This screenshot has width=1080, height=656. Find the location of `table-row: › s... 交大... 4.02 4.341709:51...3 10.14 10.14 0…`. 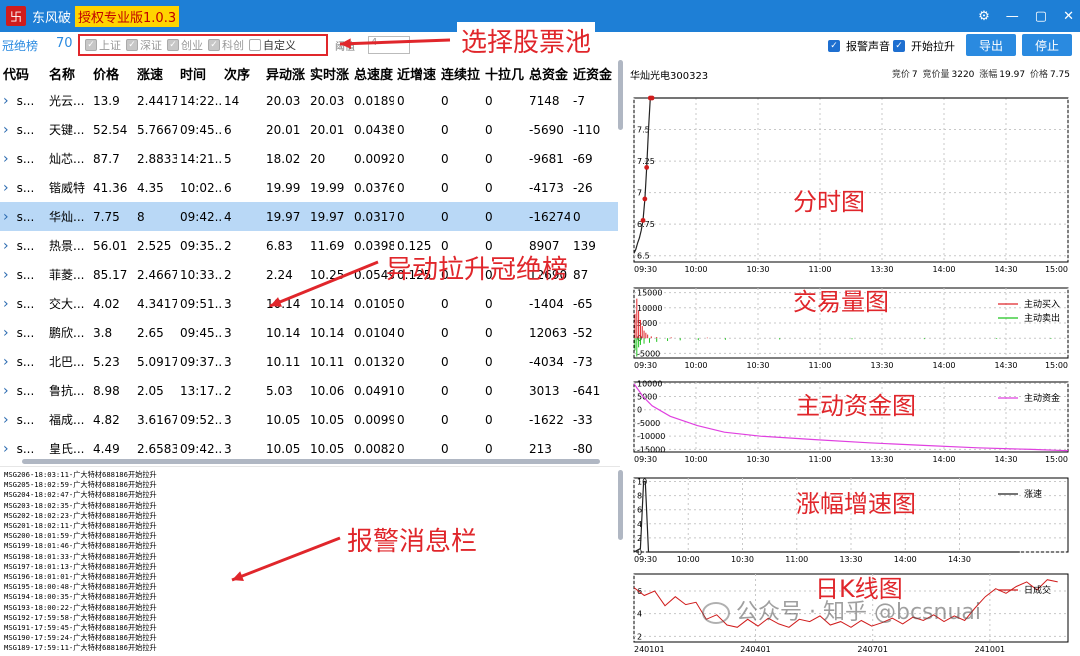

table-row: › s... 交大... 4.02 4.341709:51...3 10.14 10.14 0… is located at coordinates (309, 303).